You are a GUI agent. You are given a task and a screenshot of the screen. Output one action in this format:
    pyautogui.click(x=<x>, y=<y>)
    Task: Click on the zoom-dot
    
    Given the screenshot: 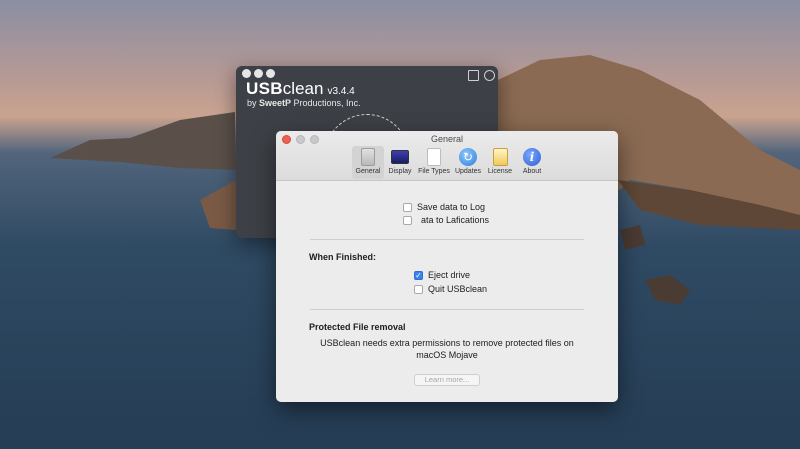 What is the action you would take?
    pyautogui.click(x=270, y=73)
    